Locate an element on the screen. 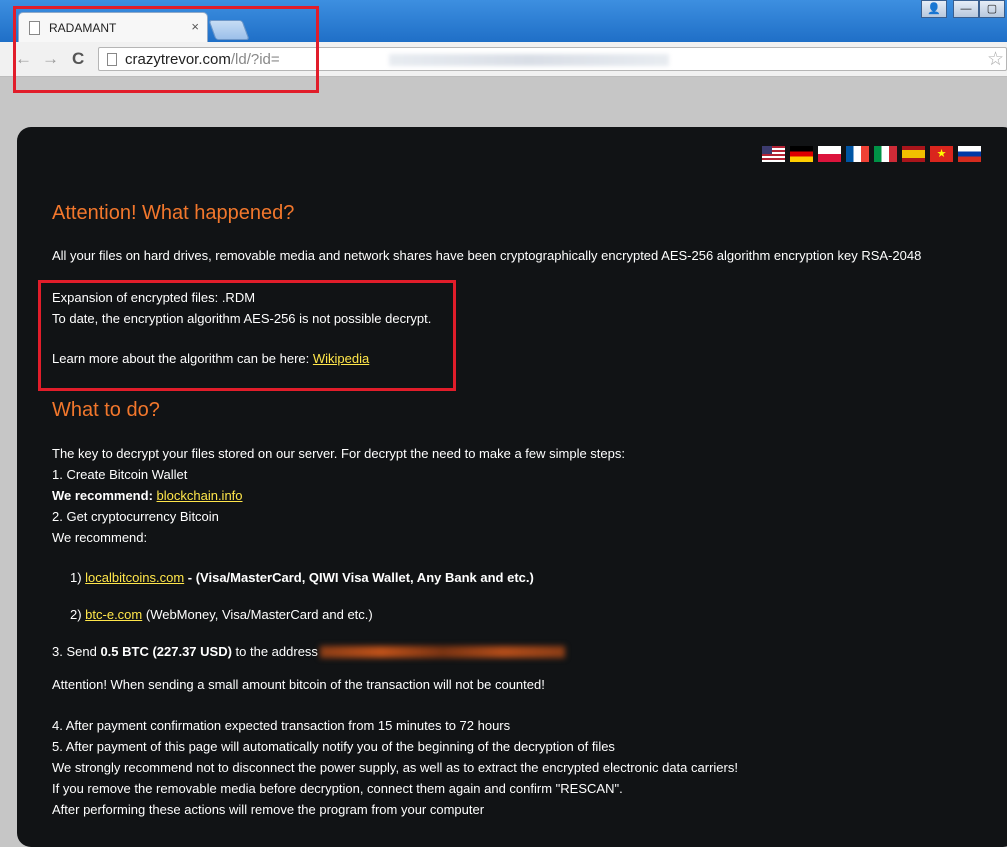 Image resolution: width=1007 pixels, height=847 pixels. blockchain-link: blockchain.info is located at coordinates (200, 495).